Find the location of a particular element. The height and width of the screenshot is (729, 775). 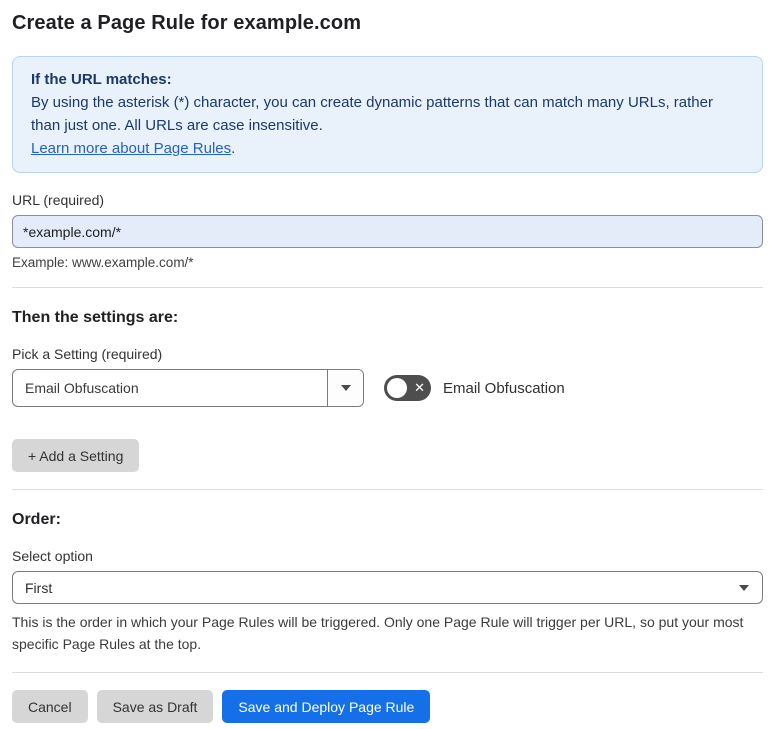

setting-select: Email Obfuscation is located at coordinates (188, 388).